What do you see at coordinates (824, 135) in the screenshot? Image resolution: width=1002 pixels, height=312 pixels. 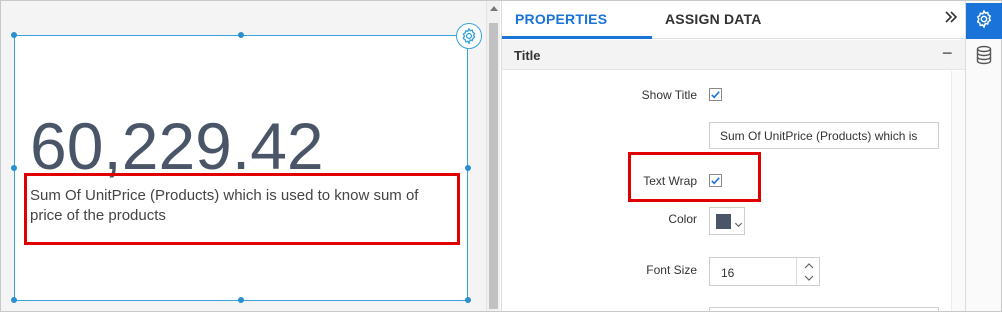 I see `title-text-input: Sum Of UnitPrice (Products) which is` at bounding box center [824, 135].